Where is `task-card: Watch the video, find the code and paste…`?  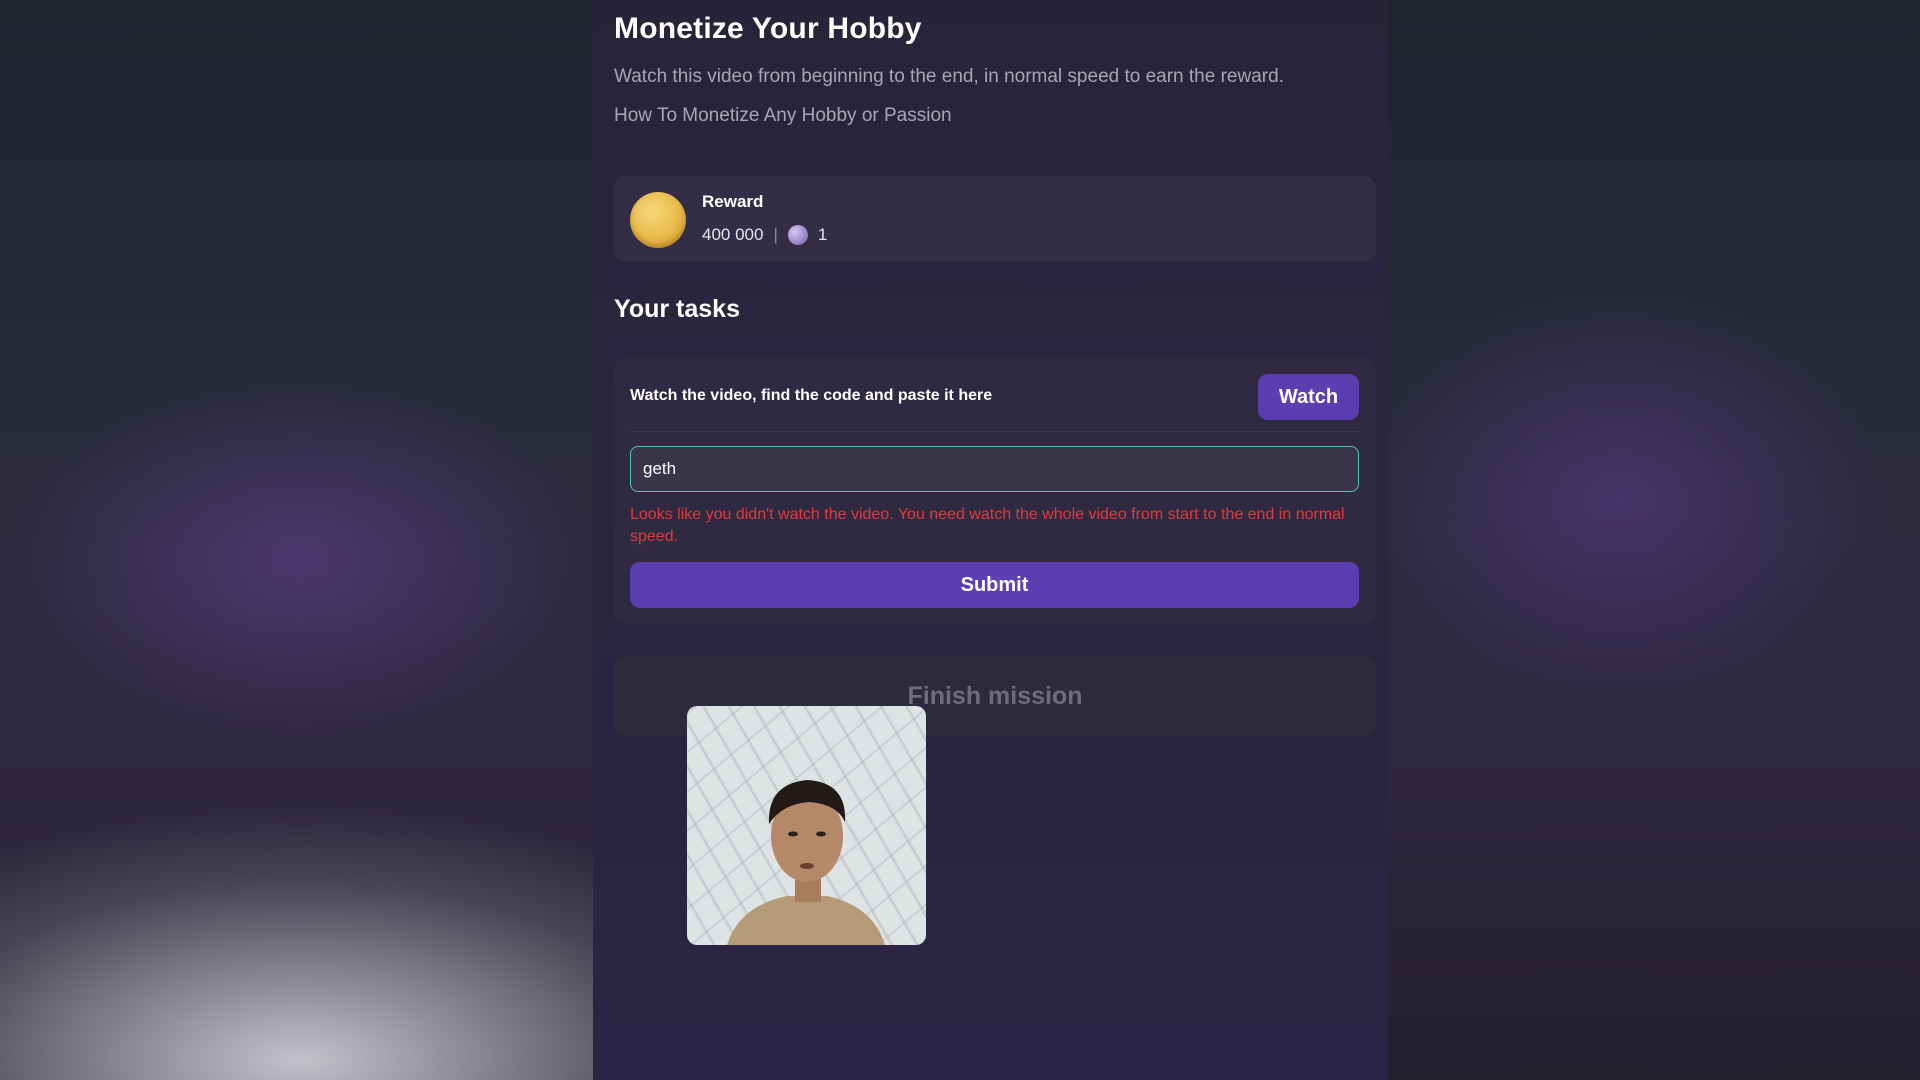
task-card: Watch the video, find the code and paste… is located at coordinates (995, 491).